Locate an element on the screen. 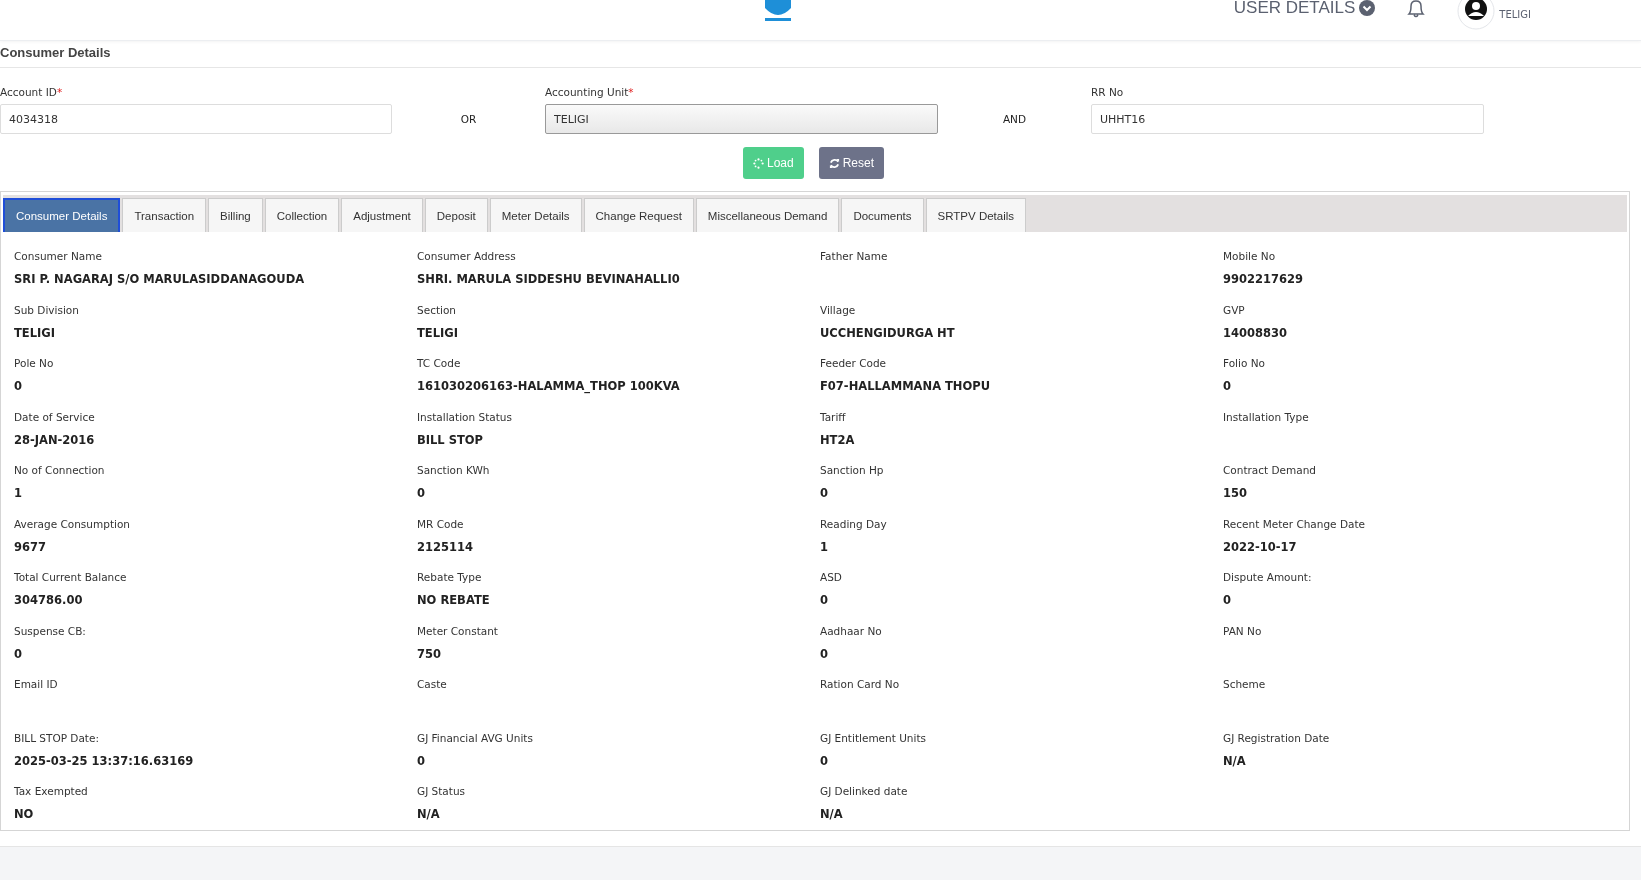 The height and width of the screenshot is (880, 1641). detail-label: Scheme is located at coordinates (1245, 684).